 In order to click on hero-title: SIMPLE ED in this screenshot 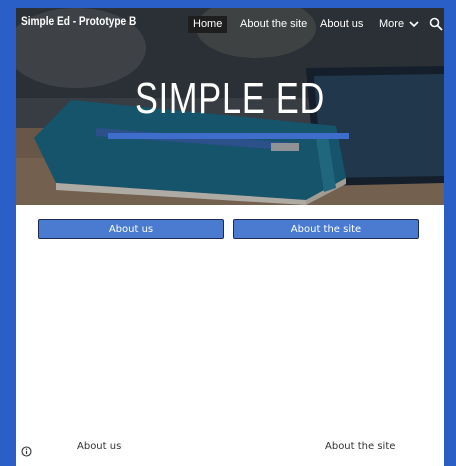, I will do `click(230, 98)`.